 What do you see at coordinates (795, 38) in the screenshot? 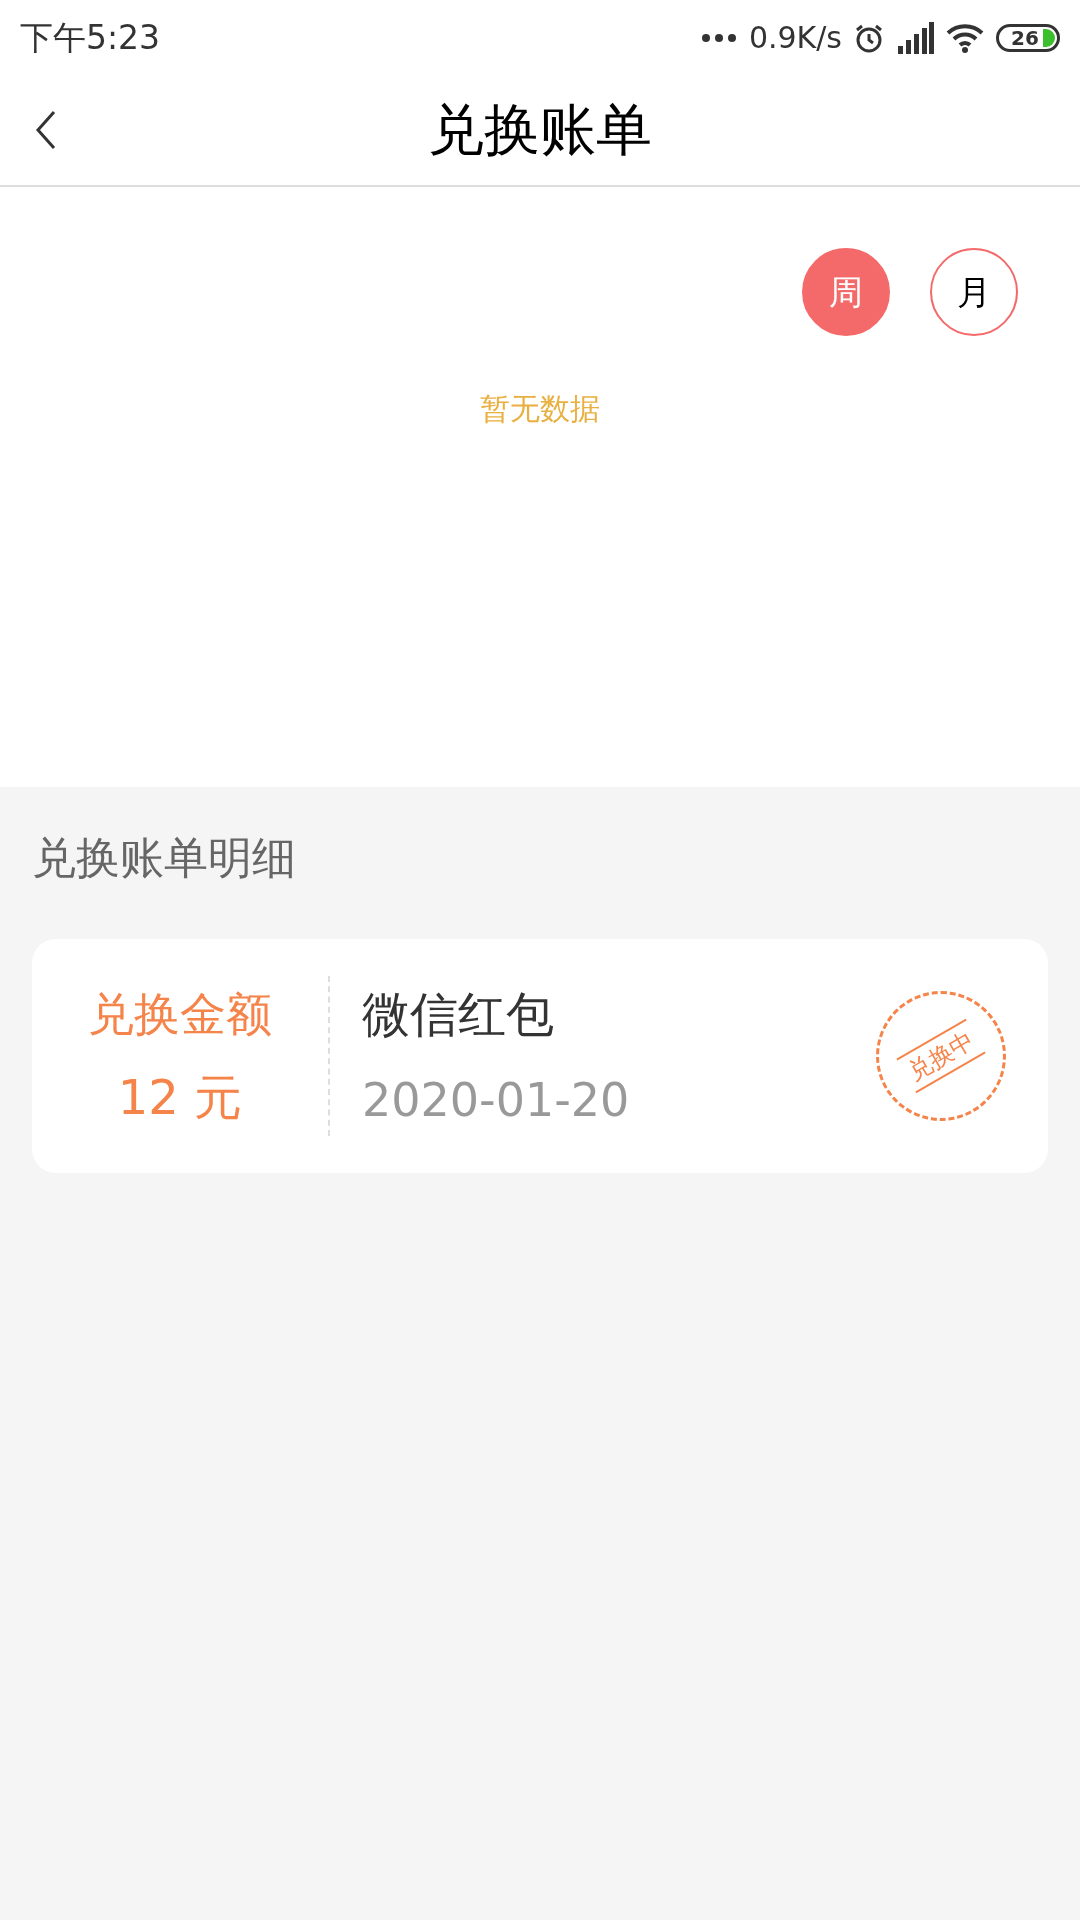
I see `network-speed: 0.9K/s` at bounding box center [795, 38].